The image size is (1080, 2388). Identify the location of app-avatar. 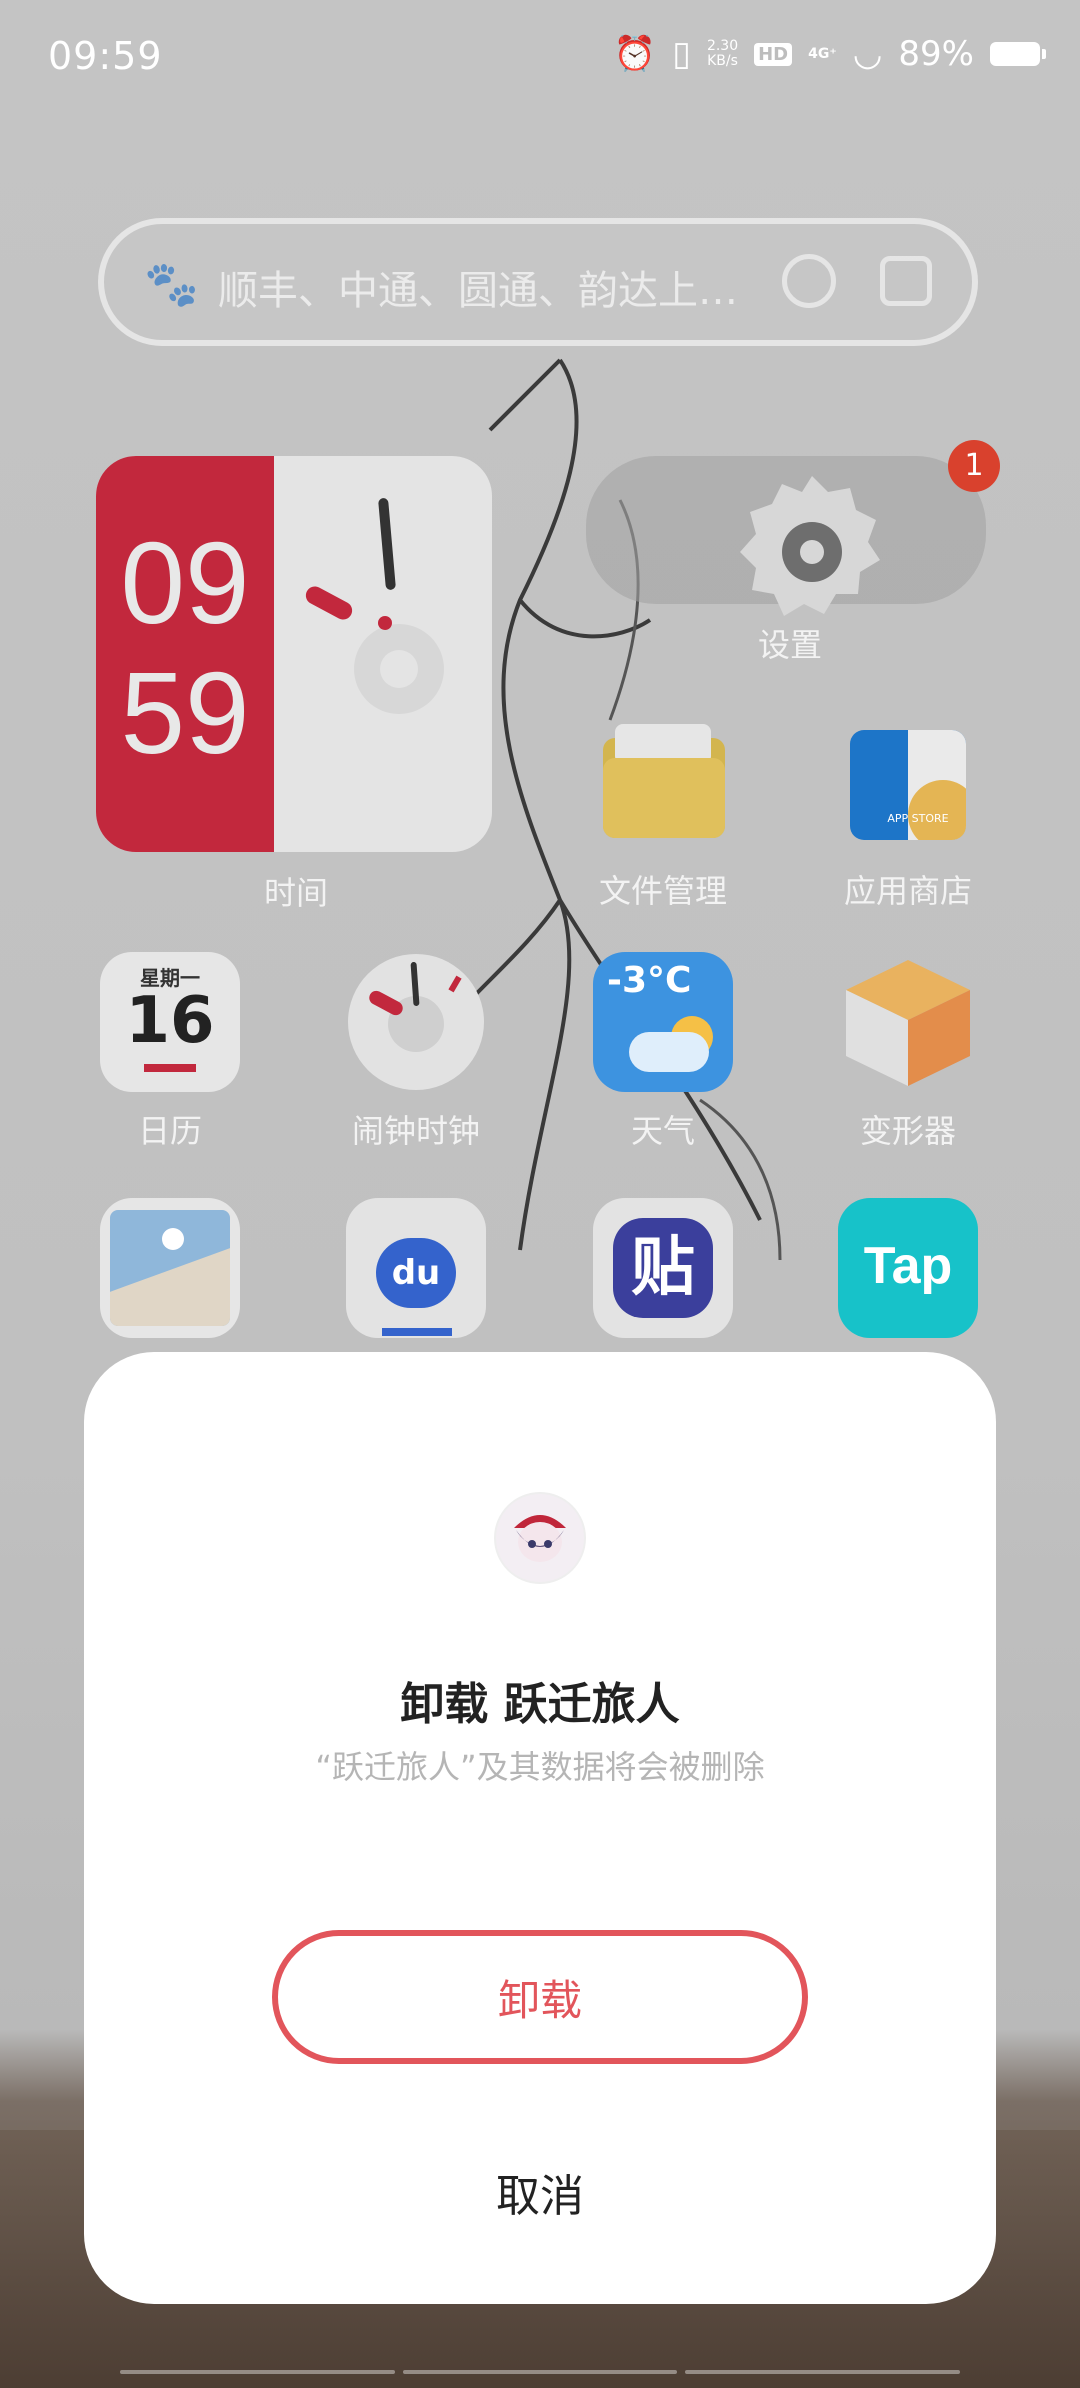
(540, 1538).